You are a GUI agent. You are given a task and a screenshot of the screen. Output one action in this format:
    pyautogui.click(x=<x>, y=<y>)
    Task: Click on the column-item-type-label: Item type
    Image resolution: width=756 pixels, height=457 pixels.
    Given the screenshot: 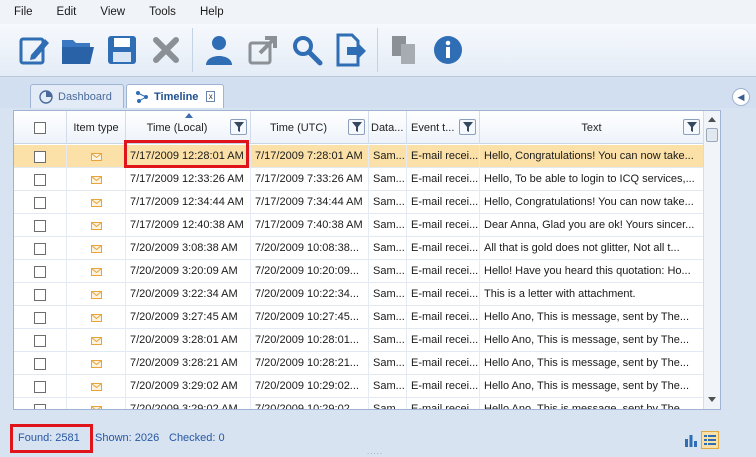 What is the action you would take?
    pyautogui.click(x=96, y=127)
    